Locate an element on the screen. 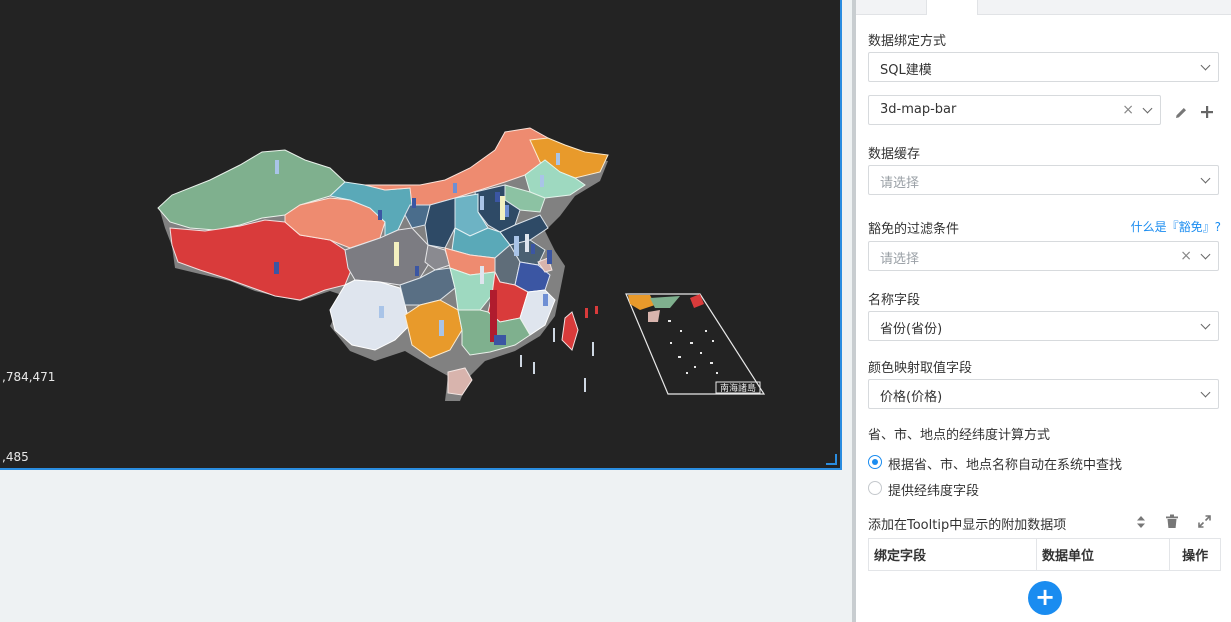 The image size is (1231, 622). dataset-value: 3d-map-bar is located at coordinates (918, 109).